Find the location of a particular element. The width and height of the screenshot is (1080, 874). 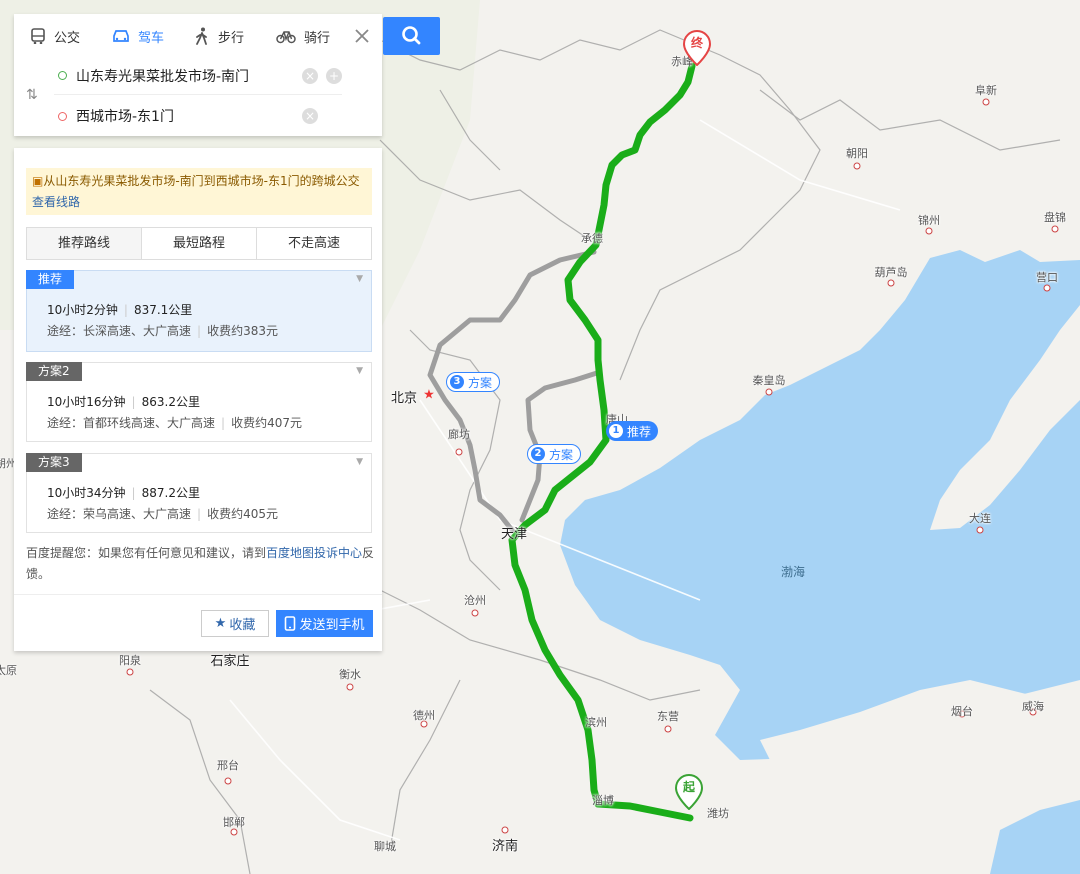

plan-duration: 10小时16分钟 is located at coordinates (86, 402).